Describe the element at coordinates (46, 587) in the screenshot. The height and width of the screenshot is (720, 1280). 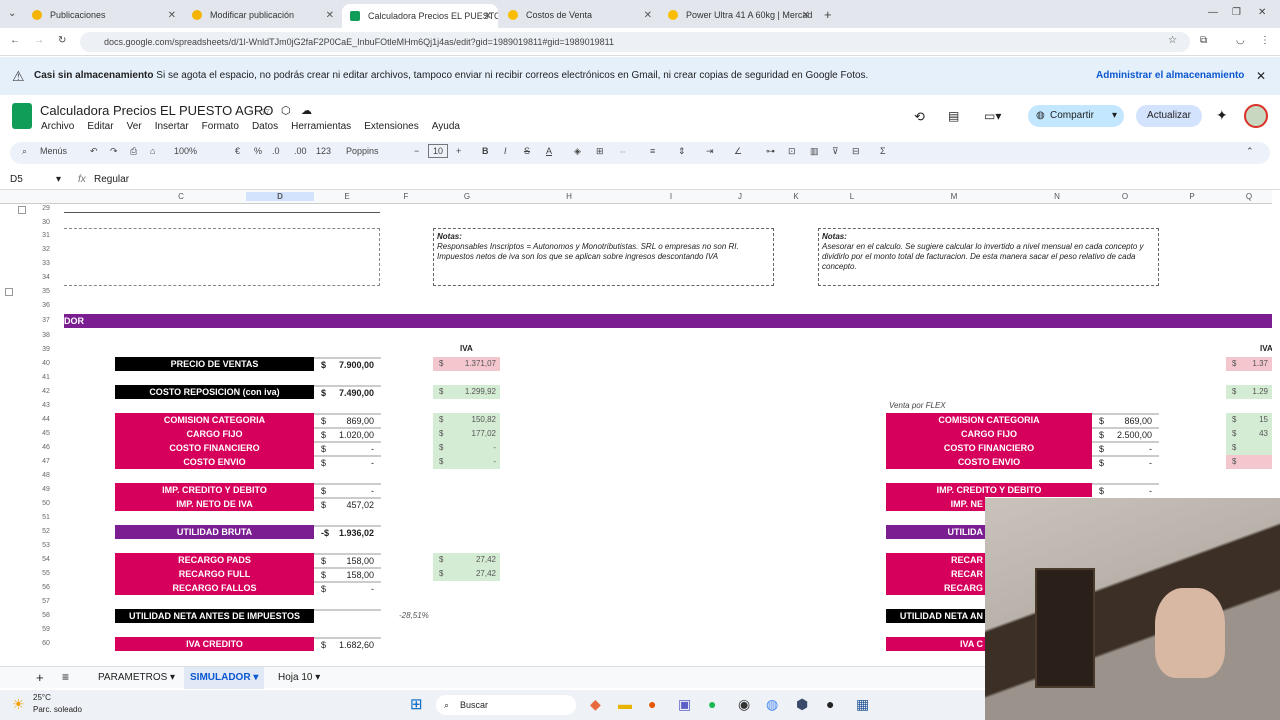
I see `row-header: 56` at that location.